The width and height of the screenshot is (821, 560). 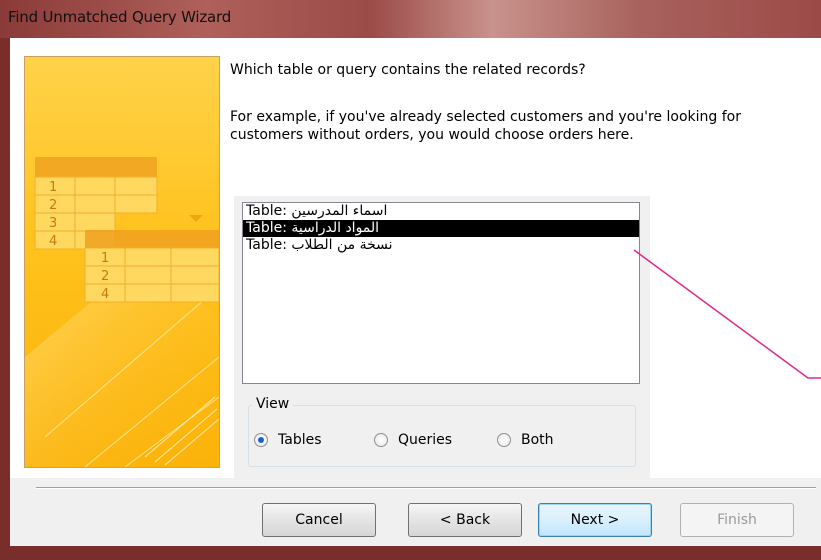 I want to click on back-button: < Back, so click(x=465, y=520).